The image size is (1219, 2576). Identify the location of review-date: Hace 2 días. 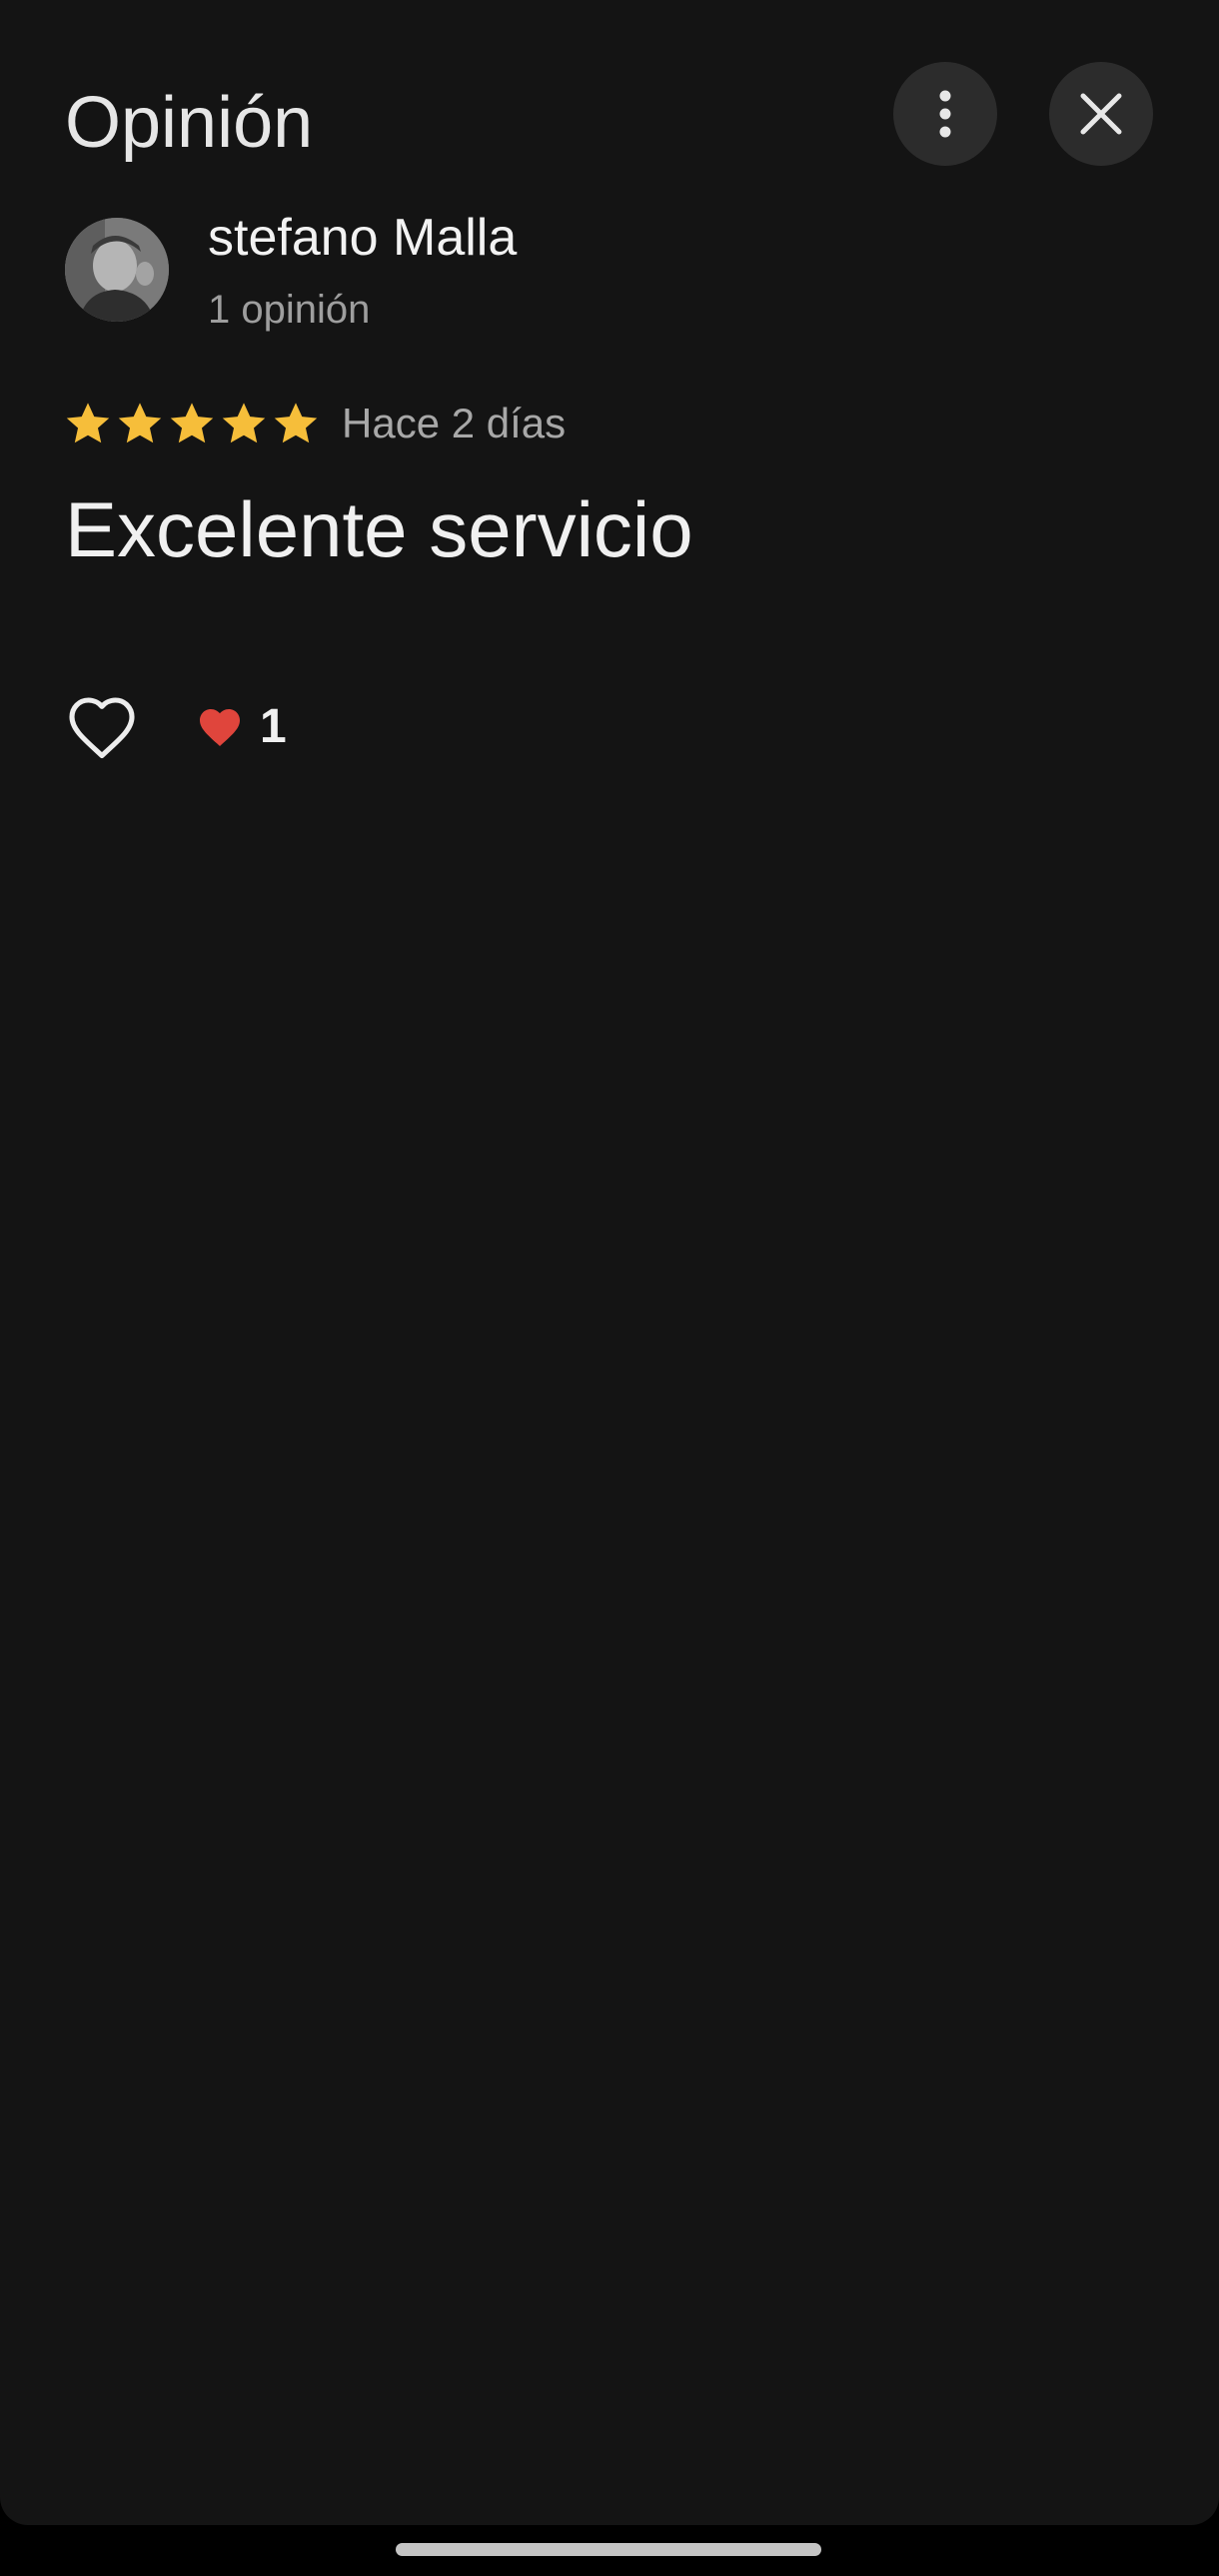
(454, 423).